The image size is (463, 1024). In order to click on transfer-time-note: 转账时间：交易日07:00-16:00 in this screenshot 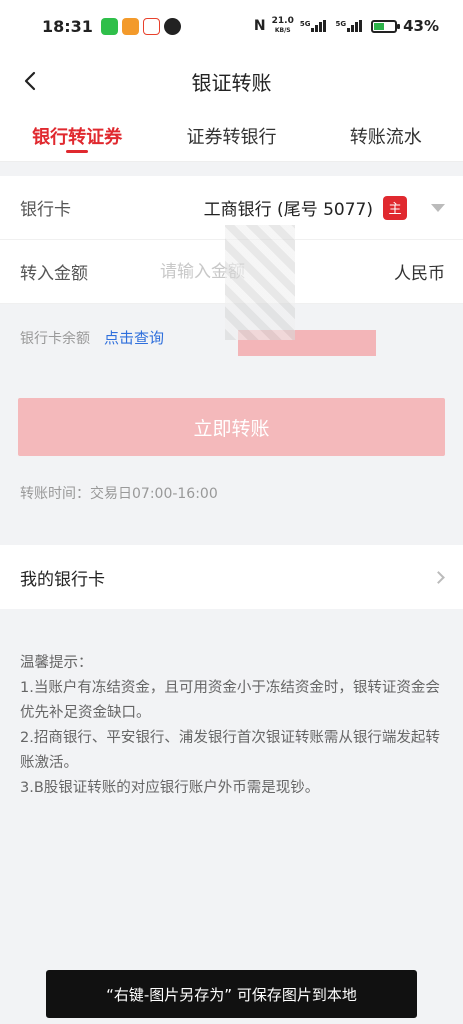, I will do `click(119, 494)`.